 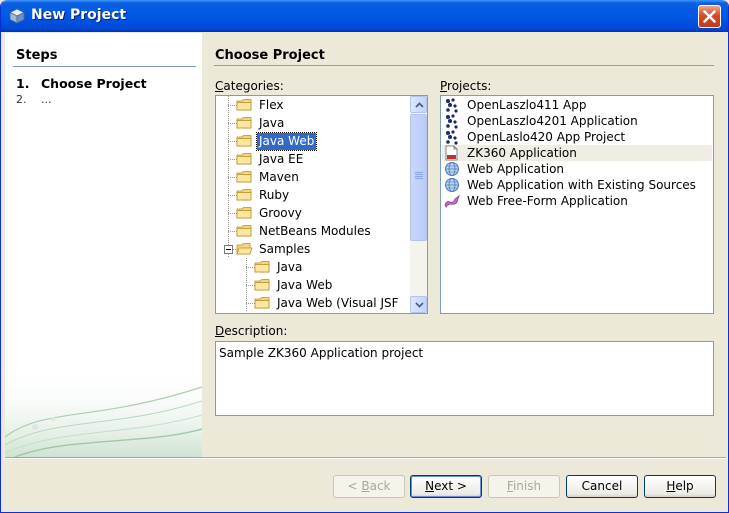 What do you see at coordinates (228, 249) in the screenshot?
I see `collapse-toggle` at bounding box center [228, 249].